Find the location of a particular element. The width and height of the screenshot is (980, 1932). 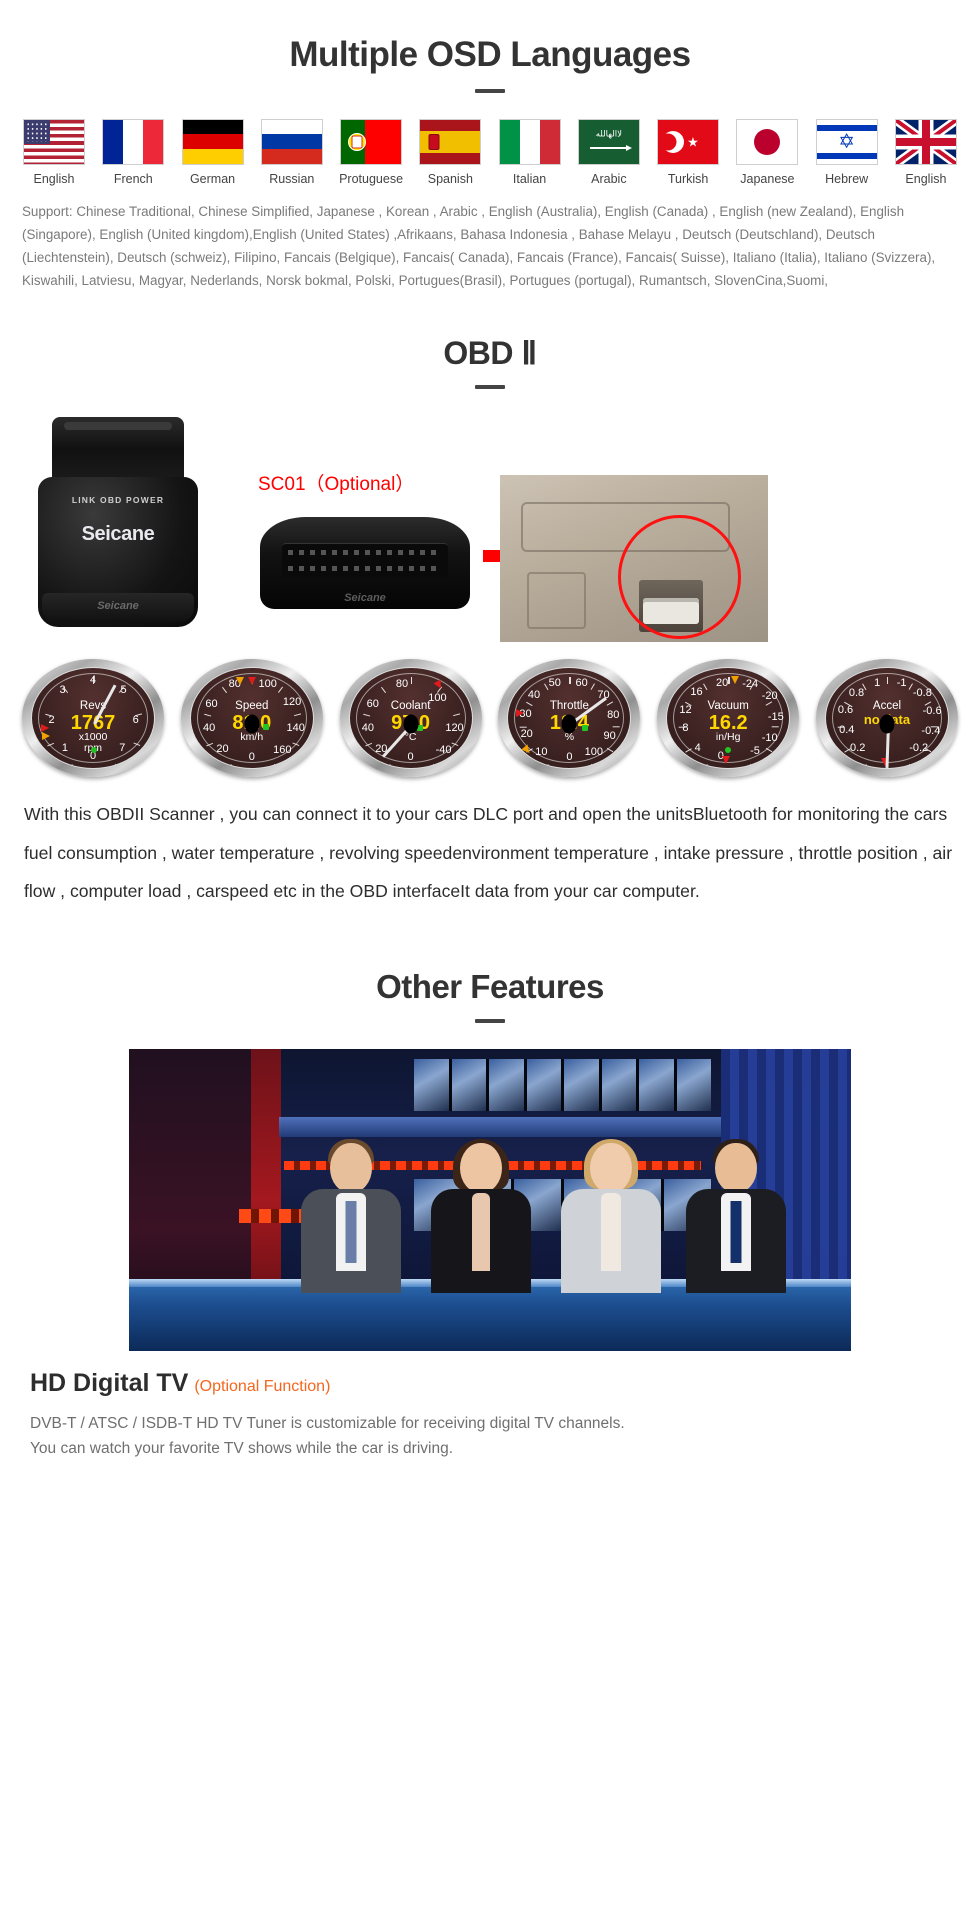

tv-news-studio-photo is located at coordinates (490, 1200).